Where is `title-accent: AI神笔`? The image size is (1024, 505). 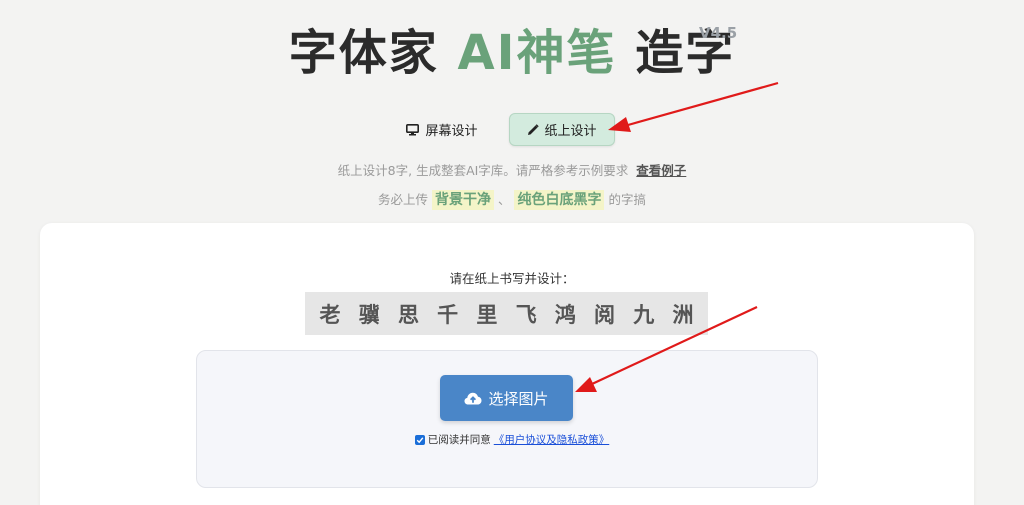
title-accent: AI神笔 is located at coordinates (537, 53).